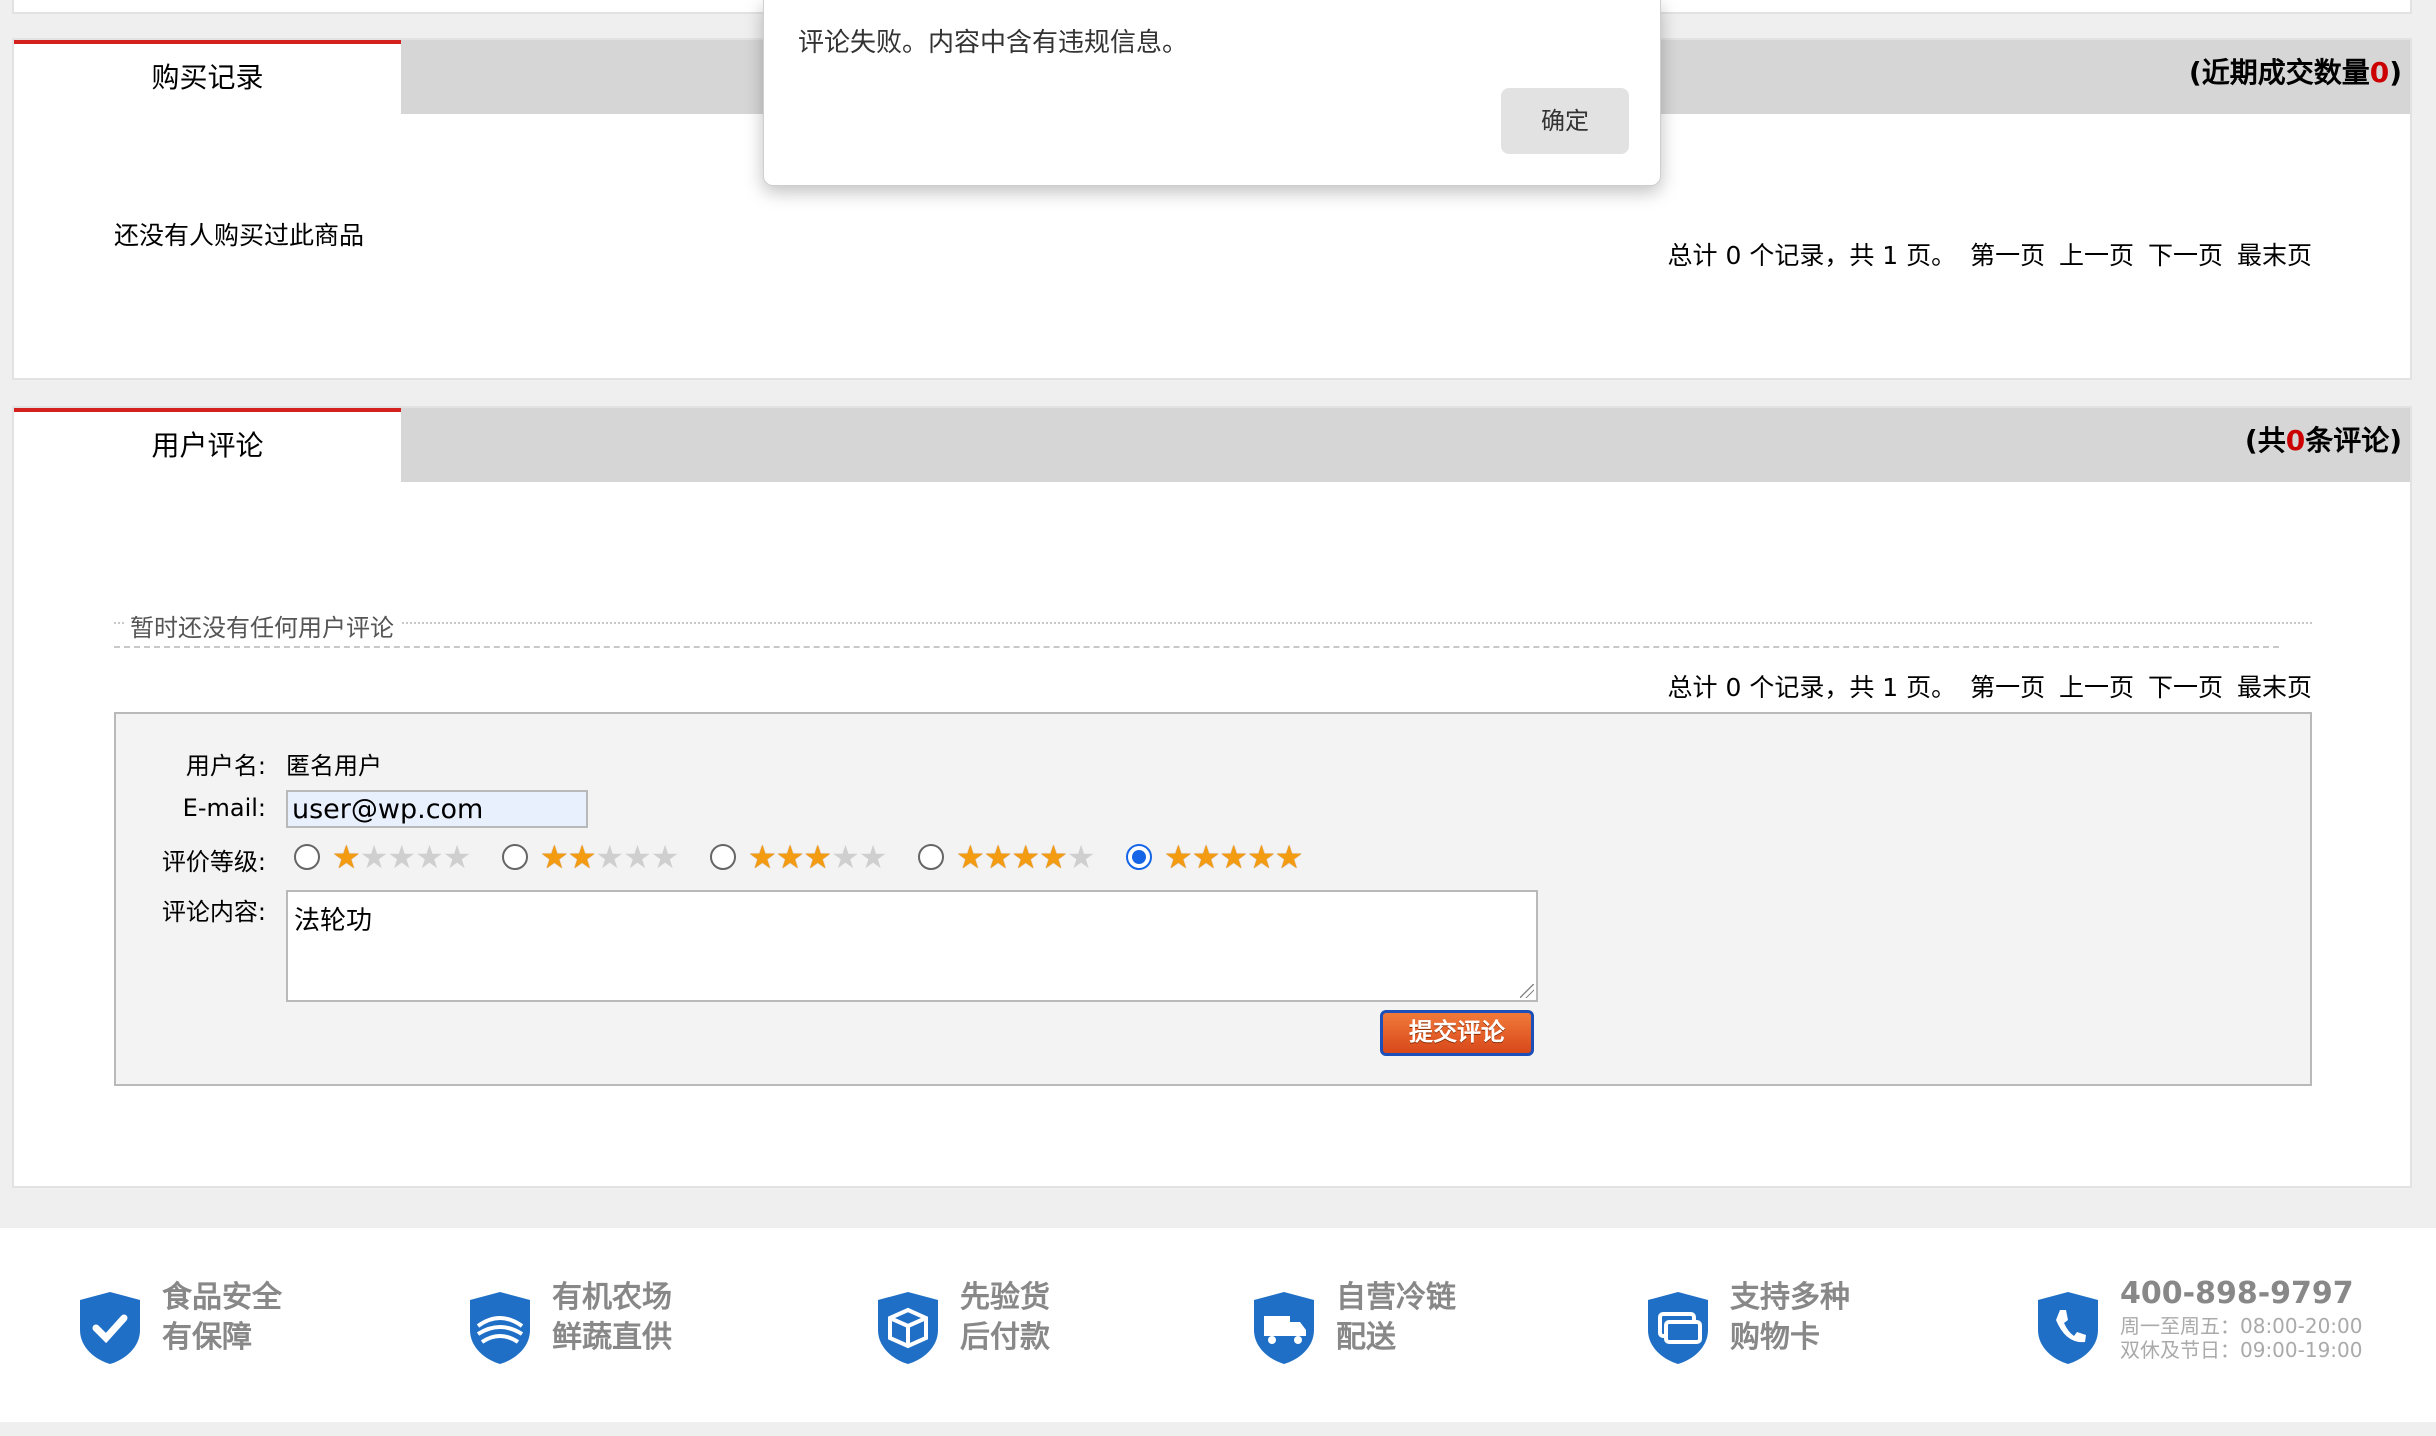 This screenshot has width=2436, height=1436. What do you see at coordinates (912, 946) in the screenshot?
I see `comment-textarea: 法轮功` at bounding box center [912, 946].